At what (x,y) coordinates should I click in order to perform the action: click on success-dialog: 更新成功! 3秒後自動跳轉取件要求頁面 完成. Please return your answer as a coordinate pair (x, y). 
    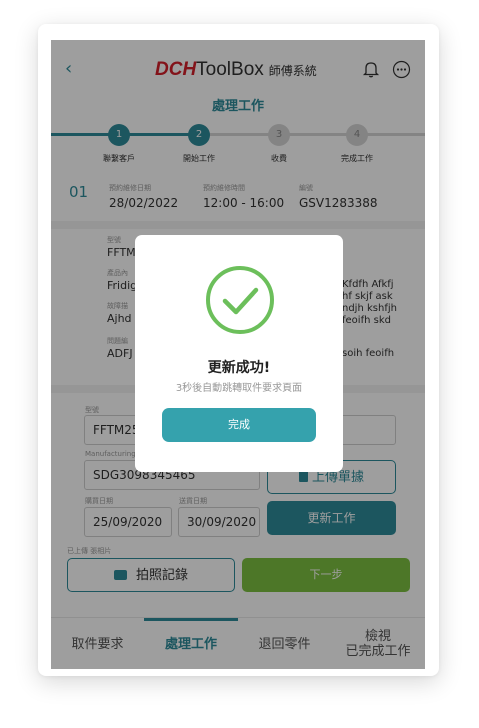
    Looking at the image, I should click on (239, 353).